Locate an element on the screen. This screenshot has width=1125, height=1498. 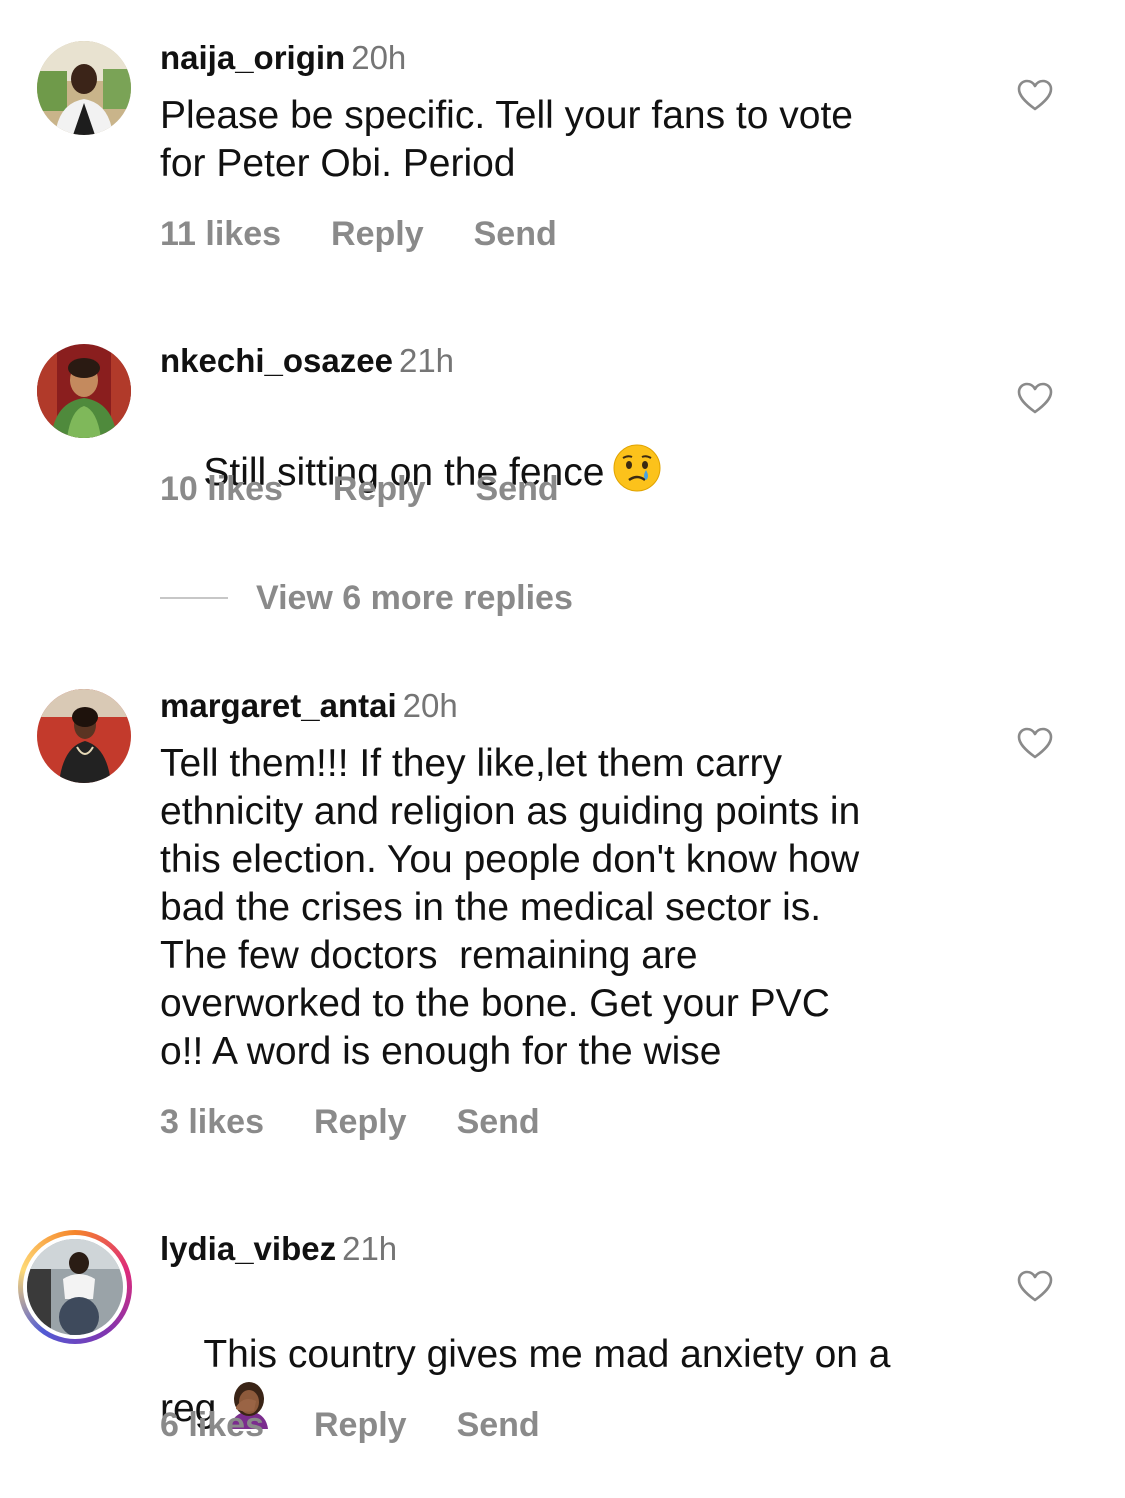
avatar-story-ring is located at coordinates (75, 1287).